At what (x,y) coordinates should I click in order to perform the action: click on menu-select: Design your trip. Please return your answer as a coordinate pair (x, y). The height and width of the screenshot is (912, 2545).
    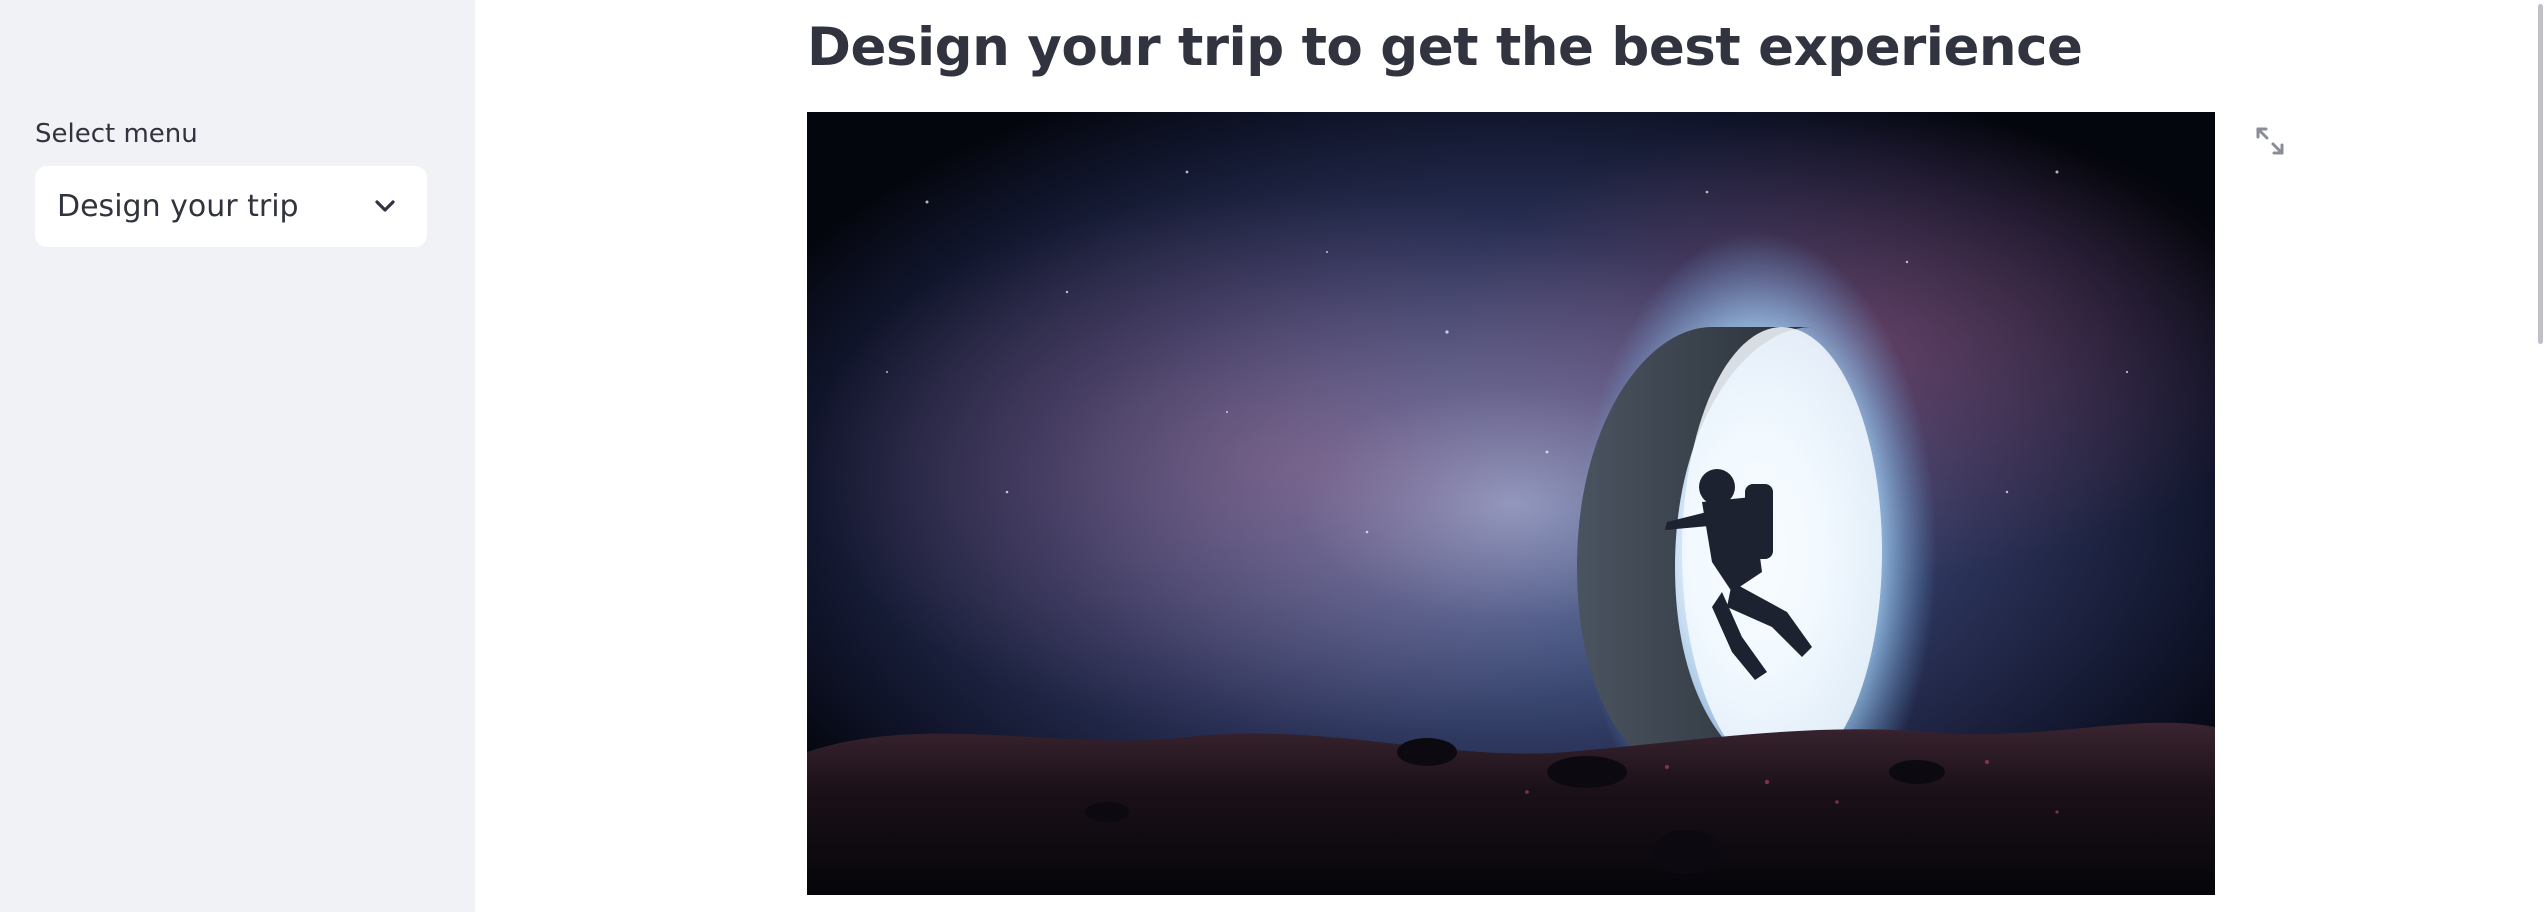
    Looking at the image, I should click on (231, 206).